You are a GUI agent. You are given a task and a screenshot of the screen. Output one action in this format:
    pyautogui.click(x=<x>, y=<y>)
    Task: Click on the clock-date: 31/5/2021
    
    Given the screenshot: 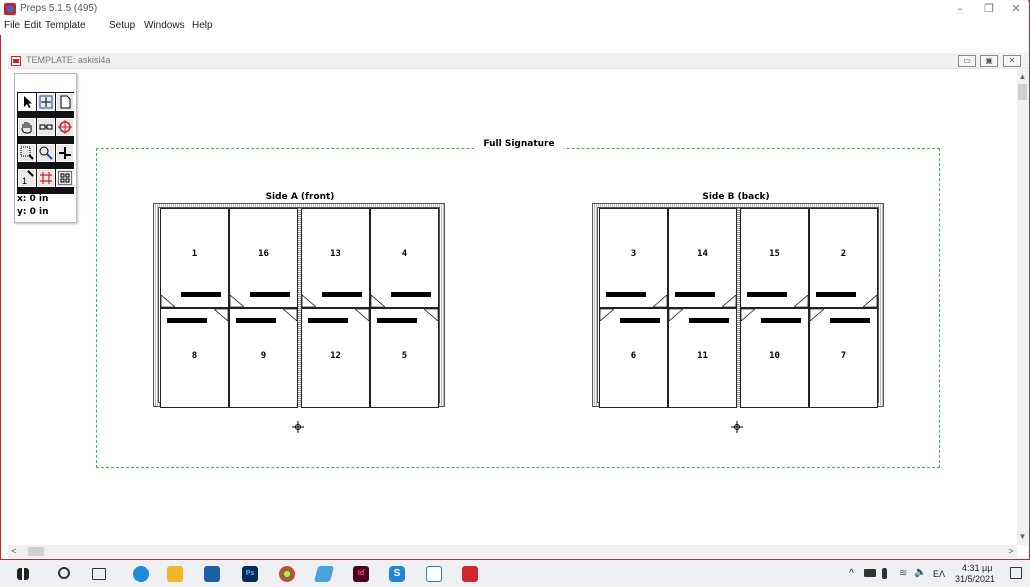 What is the action you would take?
    pyautogui.click(x=978, y=579)
    